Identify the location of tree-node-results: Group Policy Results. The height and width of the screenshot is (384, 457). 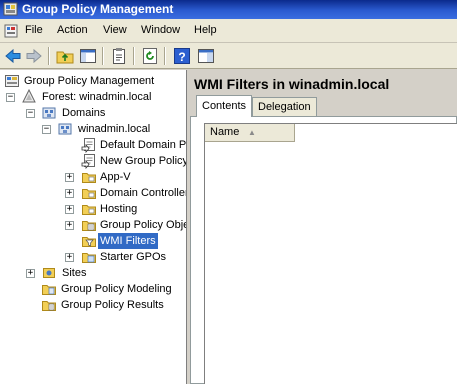
(112, 305).